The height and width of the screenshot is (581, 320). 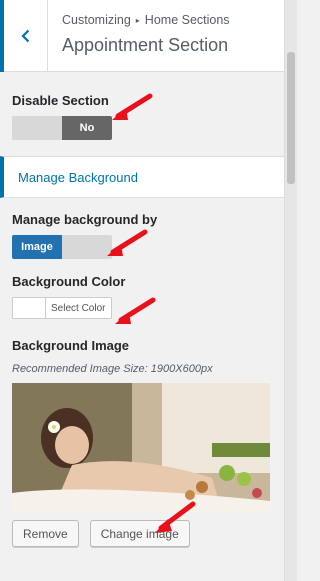 What do you see at coordinates (78, 308) in the screenshot?
I see `select-color-label: Select Color` at bounding box center [78, 308].